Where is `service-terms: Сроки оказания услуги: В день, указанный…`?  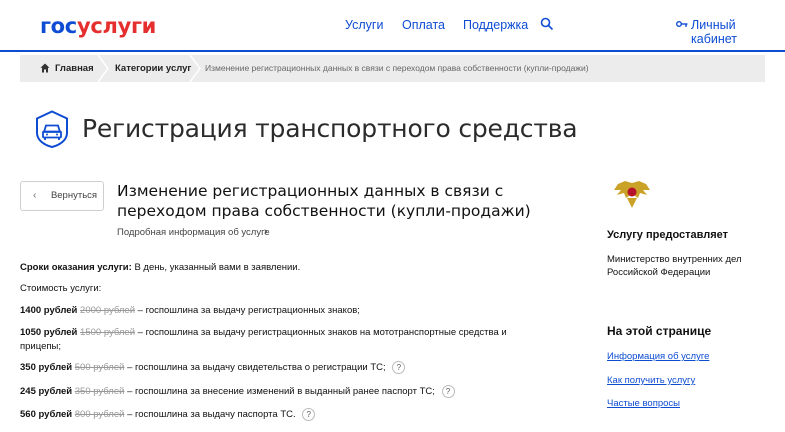
service-terms: Сроки оказания услуги: В день, указанный… is located at coordinates (295, 268).